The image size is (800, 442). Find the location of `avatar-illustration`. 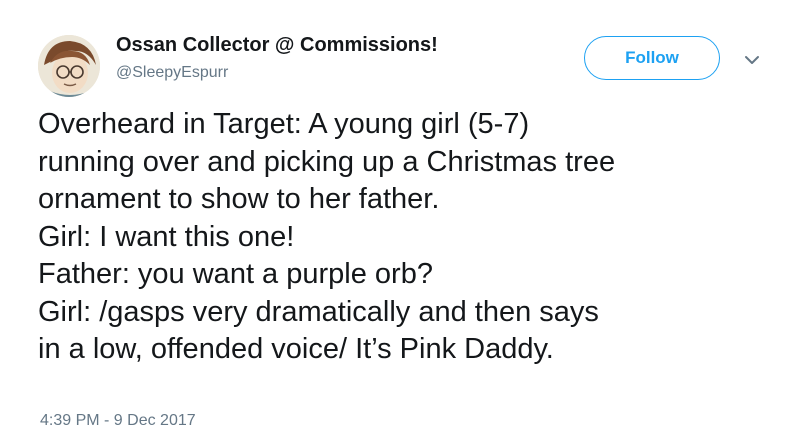

avatar-illustration is located at coordinates (69, 66).